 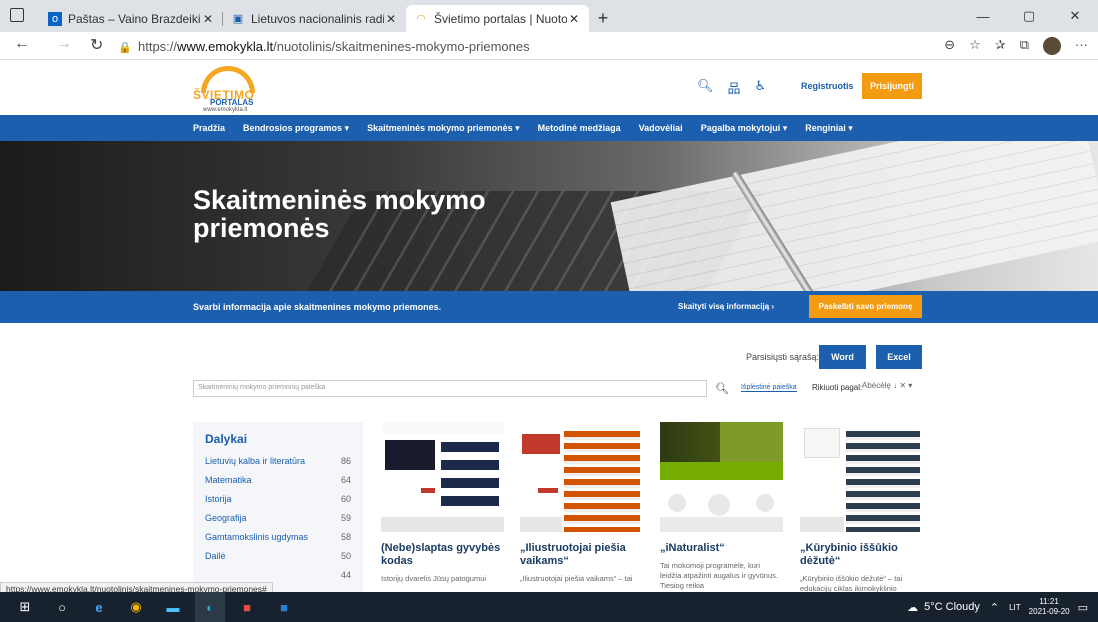 I want to click on edge-icon: ◐, so click(x=210, y=607).